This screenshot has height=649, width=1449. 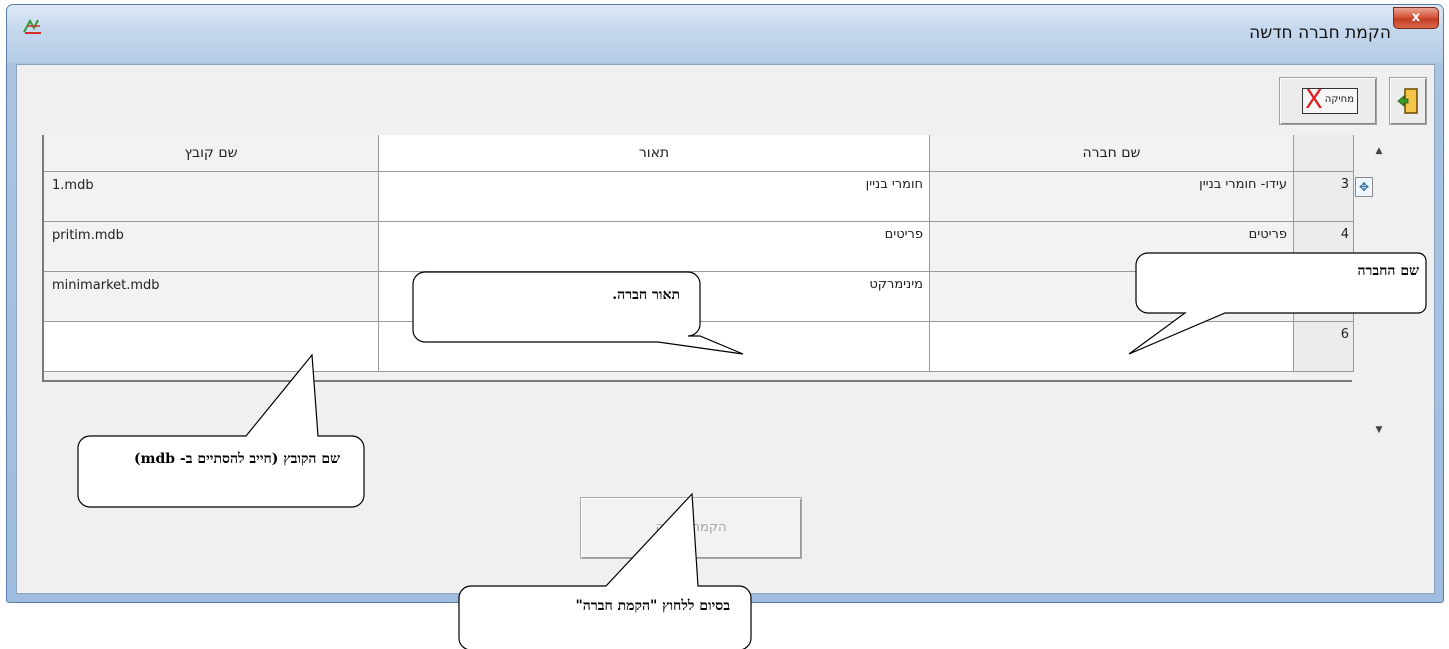 I want to click on header-number, so click(x=1324, y=153).